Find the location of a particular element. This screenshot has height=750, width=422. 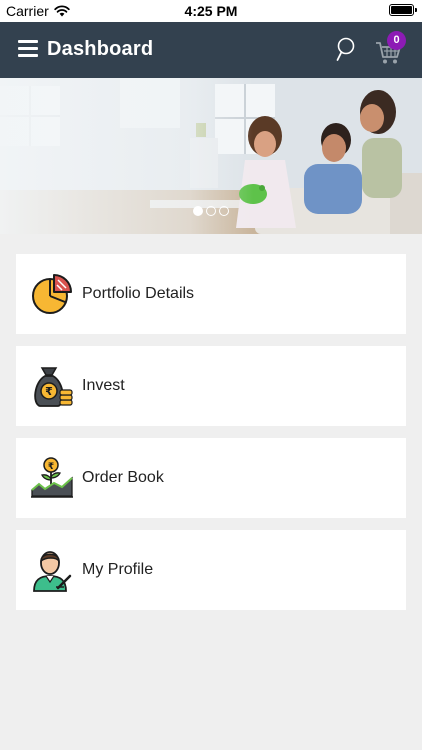

menu-item-invest: ₹ Invest is located at coordinates (211, 386).